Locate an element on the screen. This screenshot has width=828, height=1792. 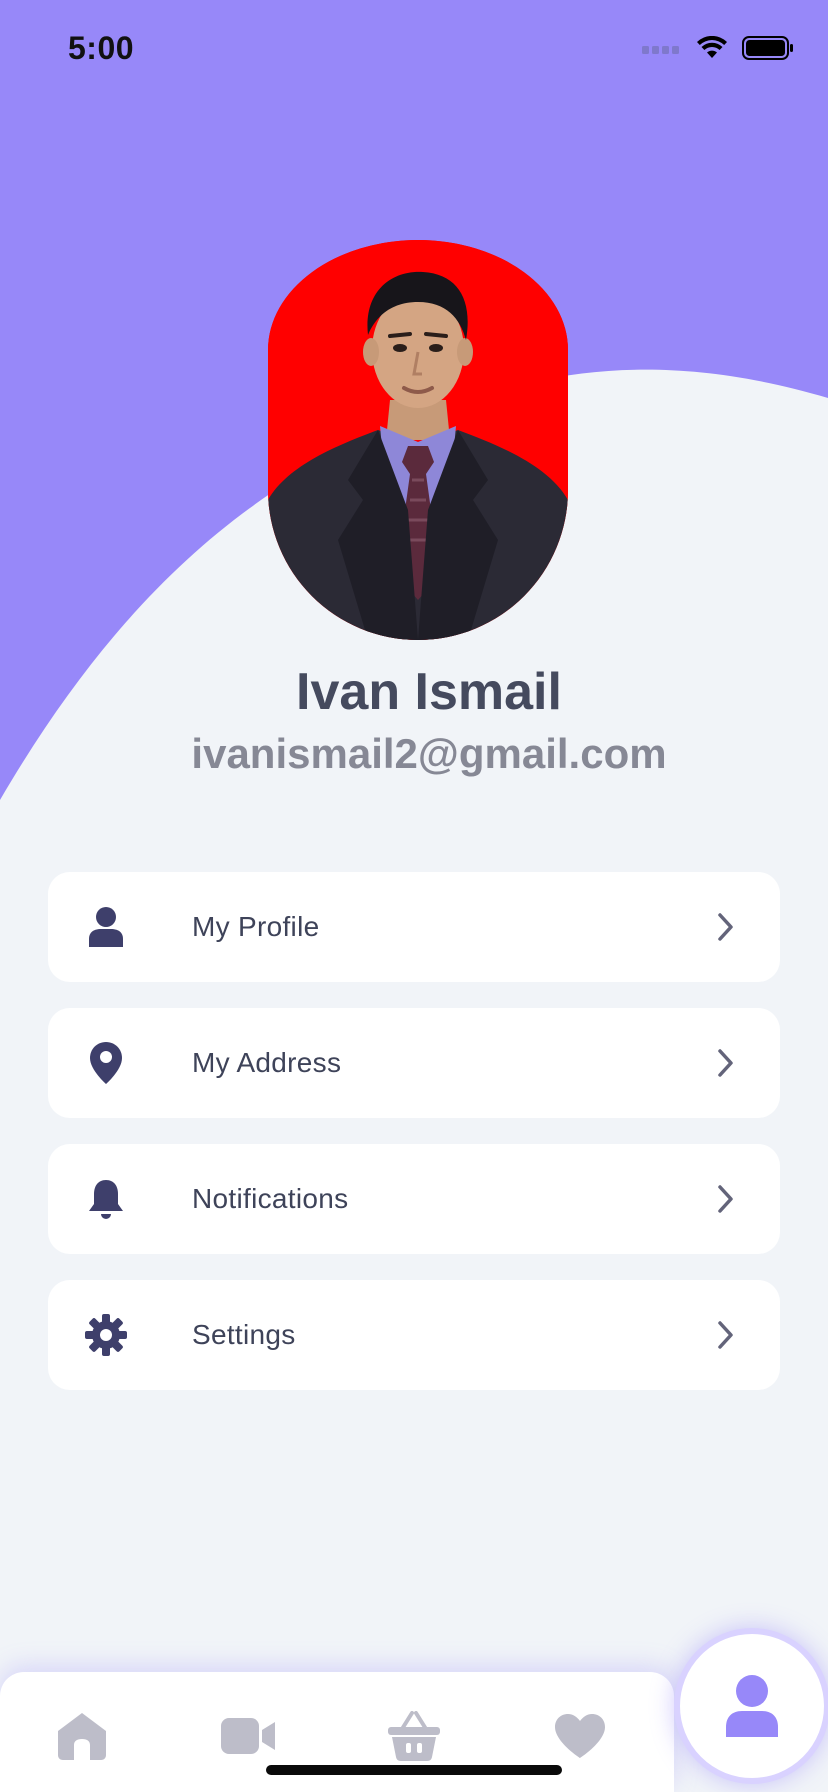
menu-item-my-profile: My Profile is located at coordinates (414, 927).